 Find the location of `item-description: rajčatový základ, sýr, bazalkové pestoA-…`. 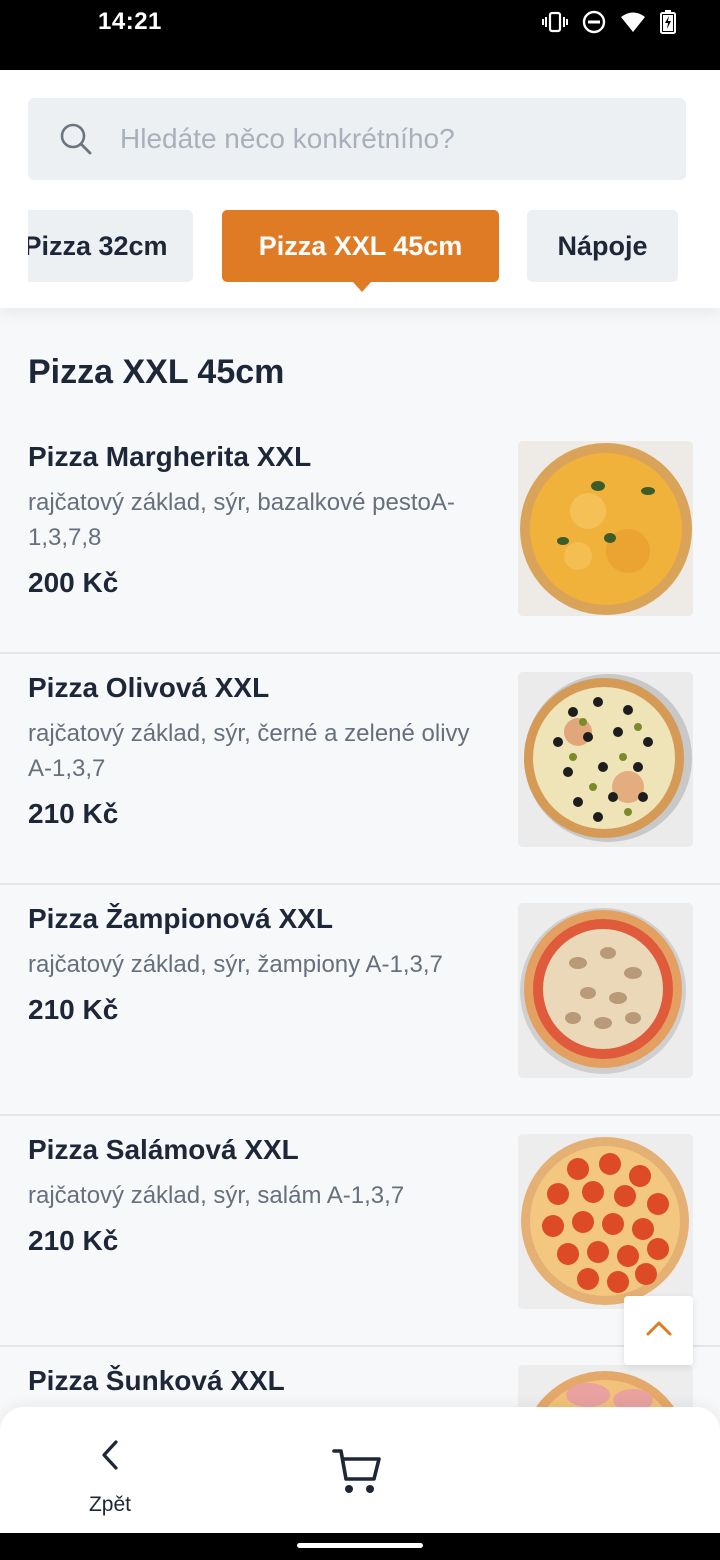

item-description: rajčatový základ, sýr, bazalkové pestoA-… is located at coordinates (241, 520).